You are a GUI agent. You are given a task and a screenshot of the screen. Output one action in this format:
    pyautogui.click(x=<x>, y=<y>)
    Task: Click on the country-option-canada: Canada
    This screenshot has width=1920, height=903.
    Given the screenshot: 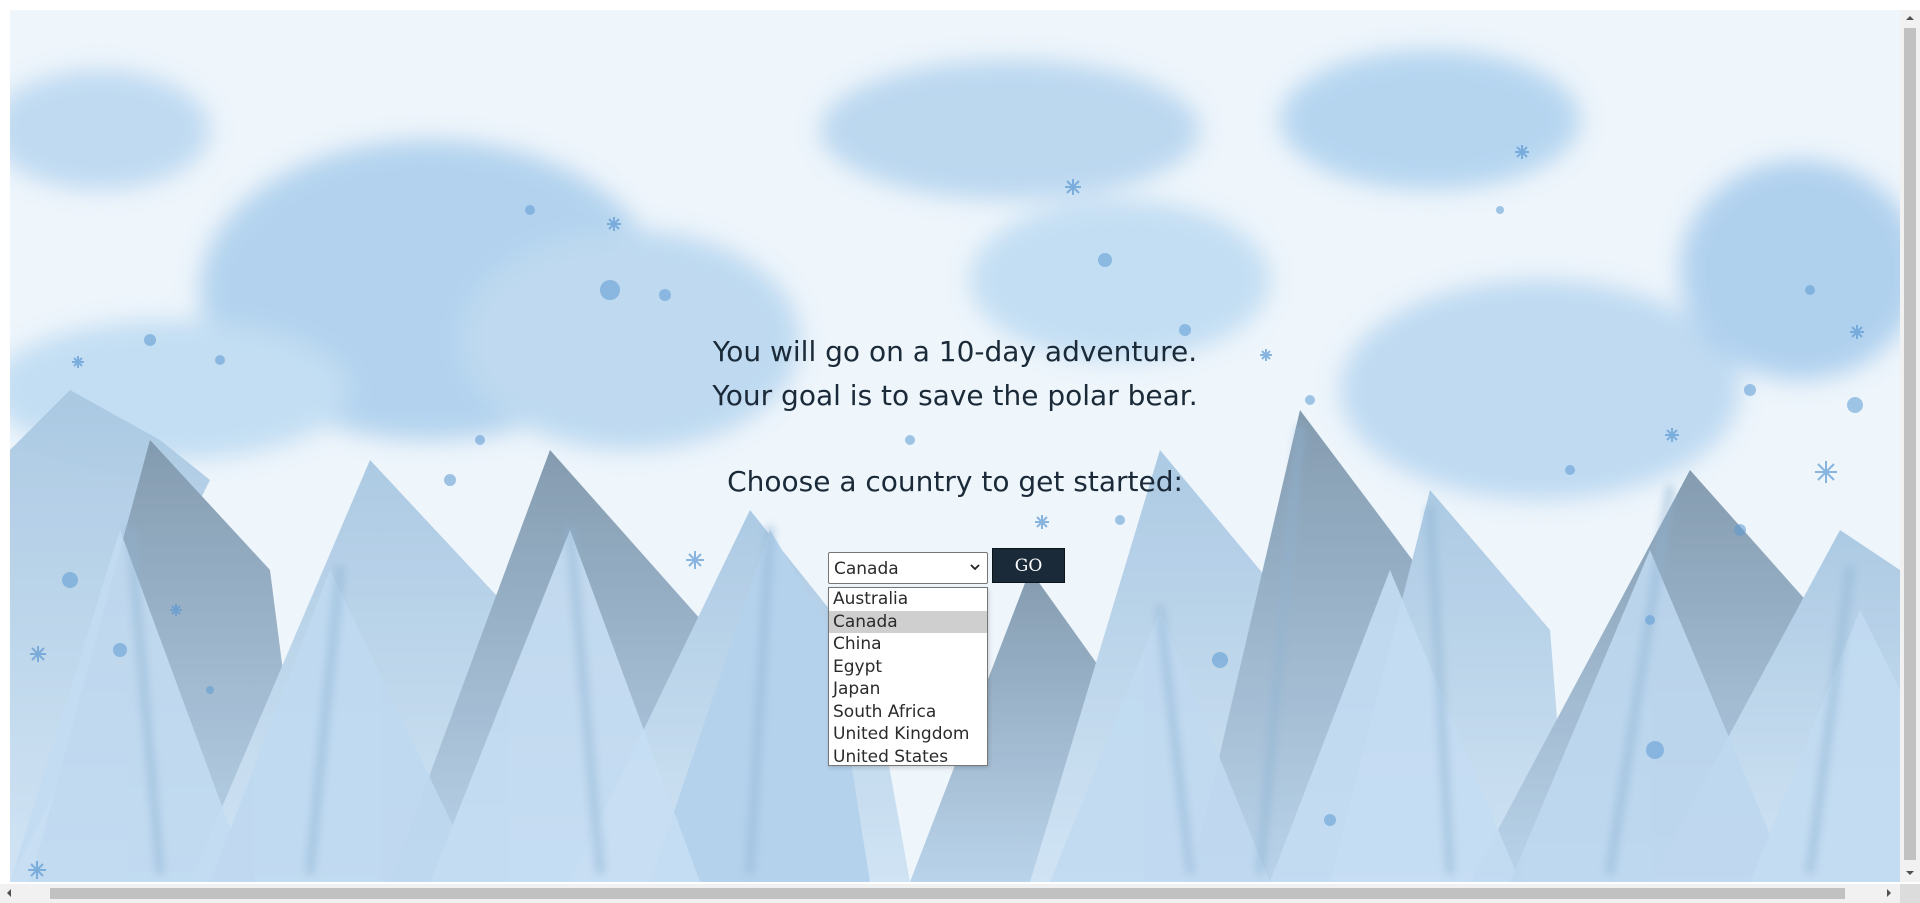 What is the action you would take?
    pyautogui.click(x=908, y=621)
    